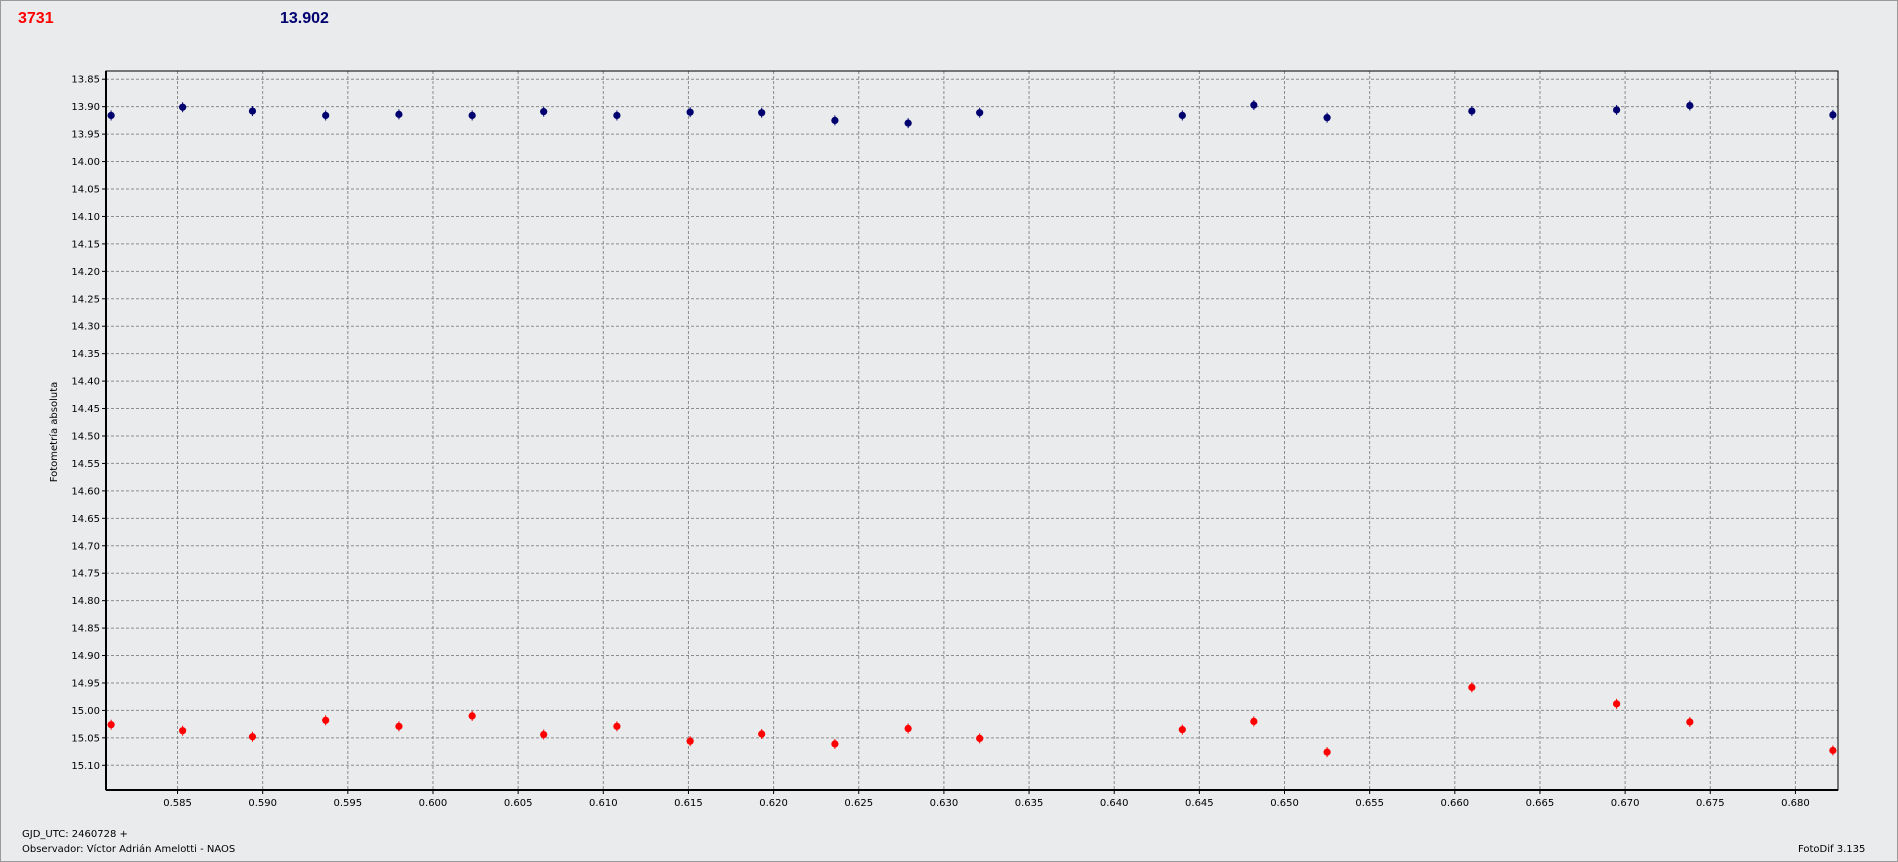  I want to click on x-tick-label: 0.650, so click(1284, 803).